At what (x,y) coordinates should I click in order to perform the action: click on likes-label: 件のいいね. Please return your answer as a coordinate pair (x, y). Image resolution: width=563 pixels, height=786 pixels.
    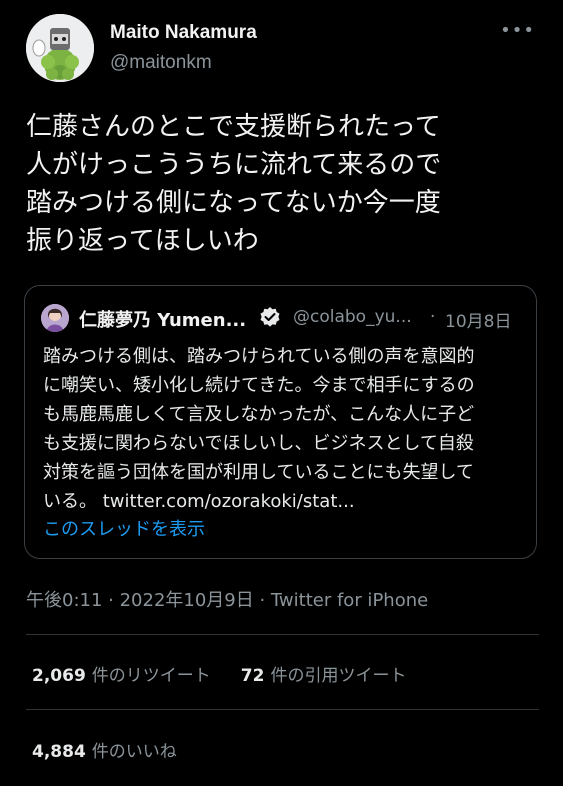
    Looking at the image, I should click on (134, 752).